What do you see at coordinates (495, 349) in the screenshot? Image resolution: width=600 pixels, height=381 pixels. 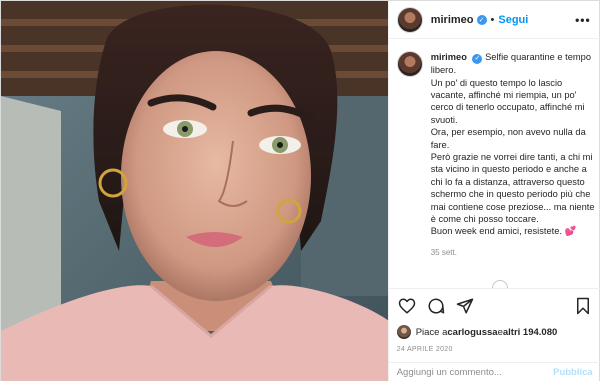 I see `post-date: 24 APRILE 2020` at bounding box center [495, 349].